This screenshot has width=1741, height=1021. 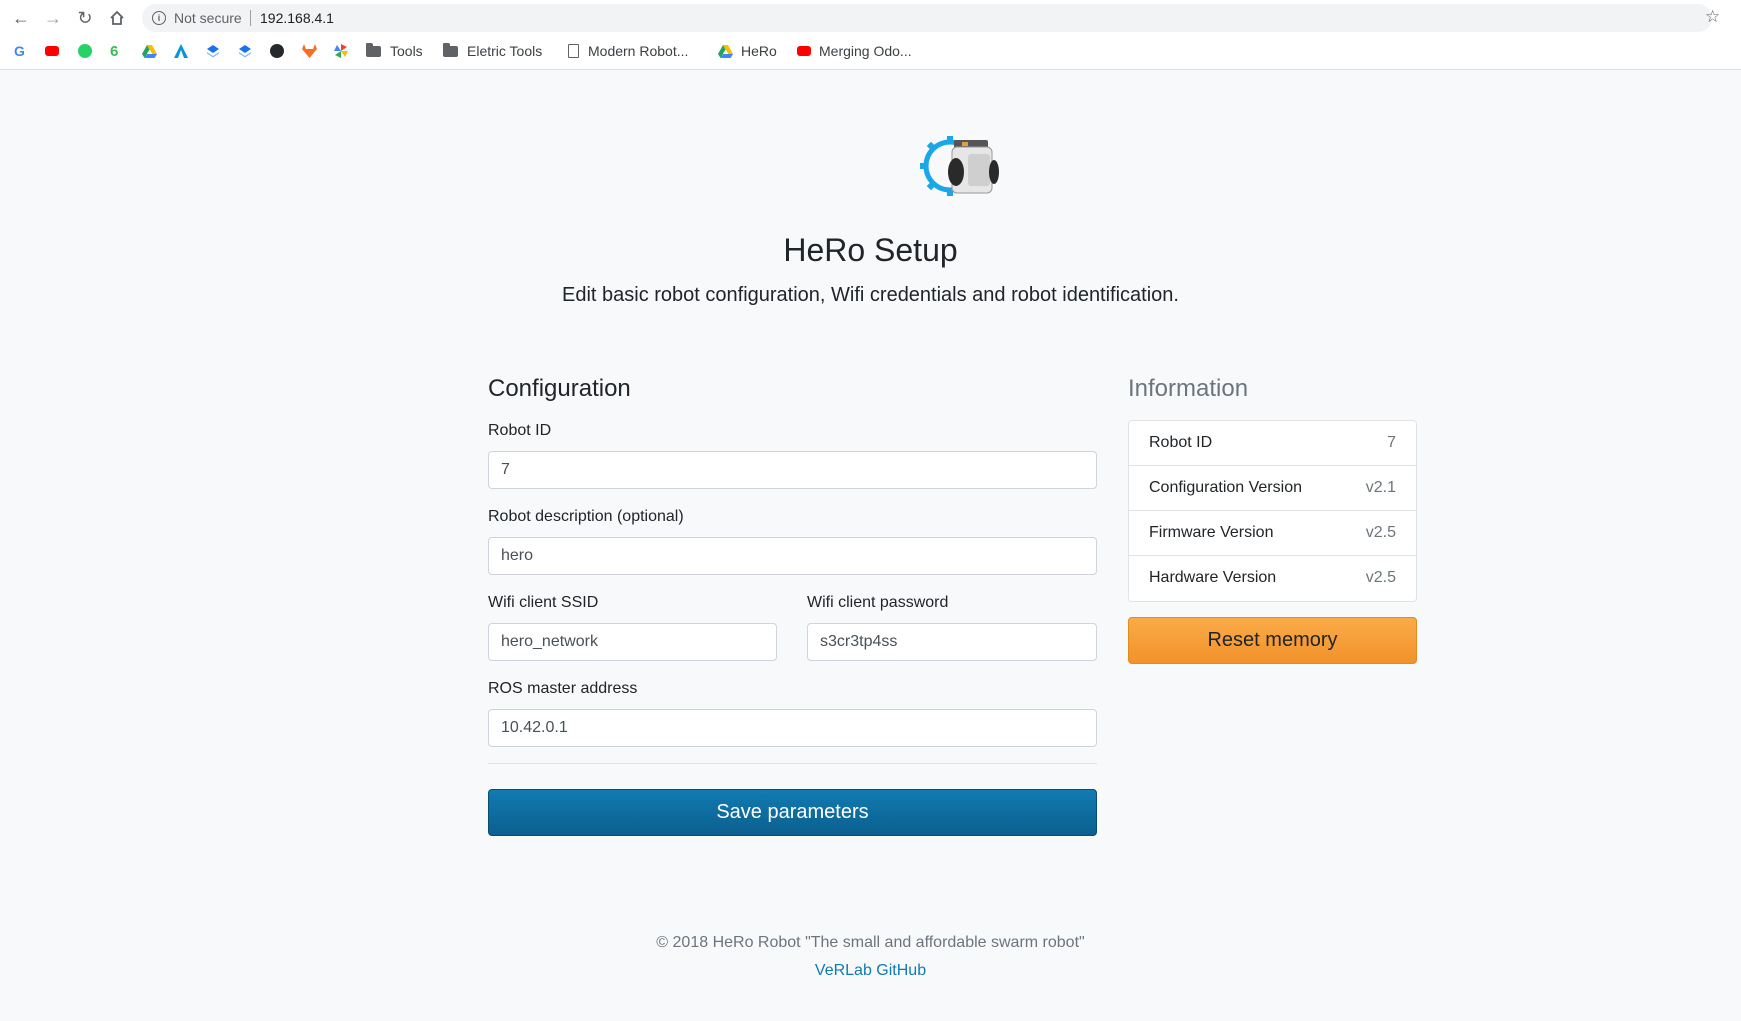 What do you see at coordinates (505, 51) in the screenshot?
I see `bookmark-label: Eletric Tools` at bounding box center [505, 51].